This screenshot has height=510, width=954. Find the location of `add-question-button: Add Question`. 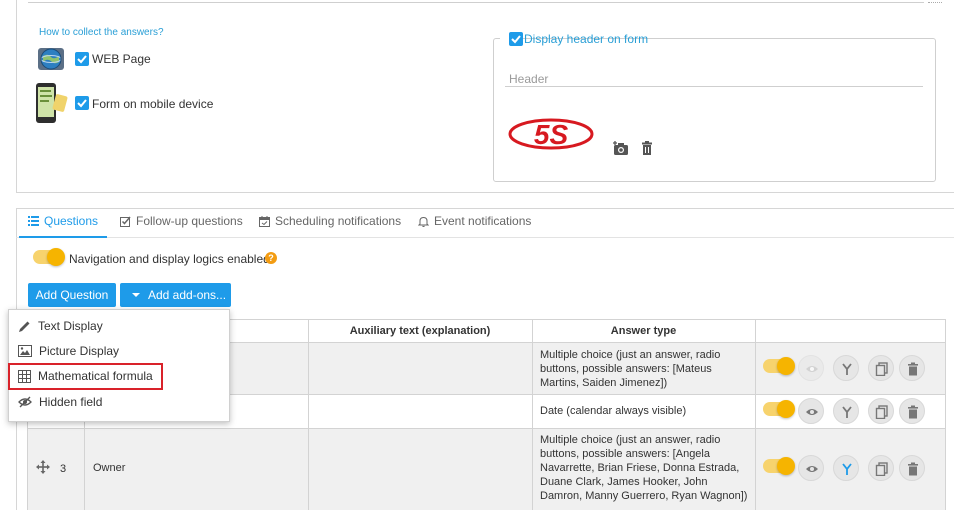

add-question-button: Add Question is located at coordinates (72, 295).